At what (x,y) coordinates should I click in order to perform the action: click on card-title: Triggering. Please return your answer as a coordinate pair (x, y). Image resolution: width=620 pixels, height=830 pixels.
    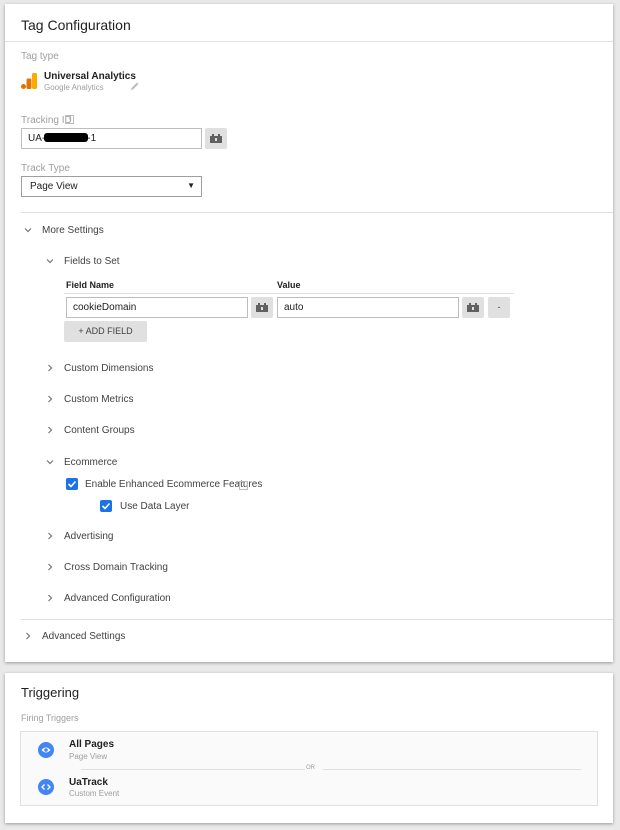
    Looking at the image, I should click on (50, 692).